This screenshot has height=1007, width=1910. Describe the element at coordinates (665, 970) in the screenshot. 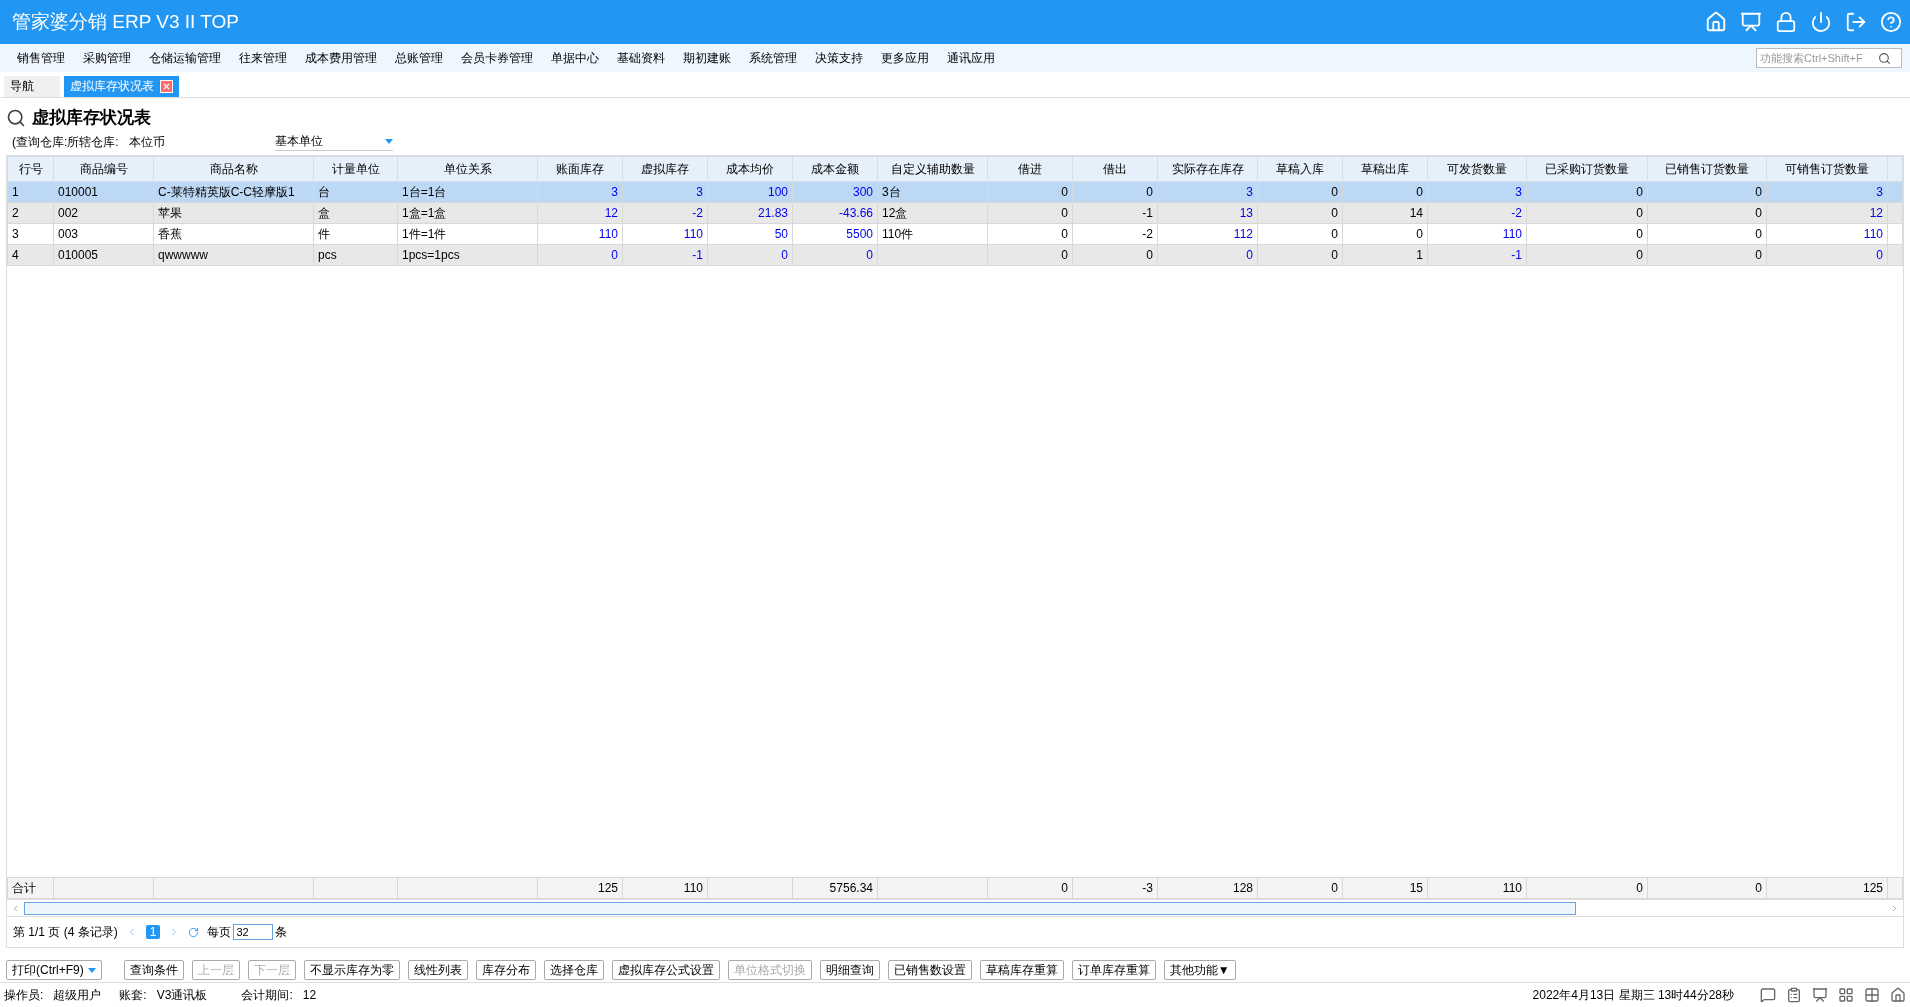

I see `toolbar-button: 虚拟库存公式设置` at that location.